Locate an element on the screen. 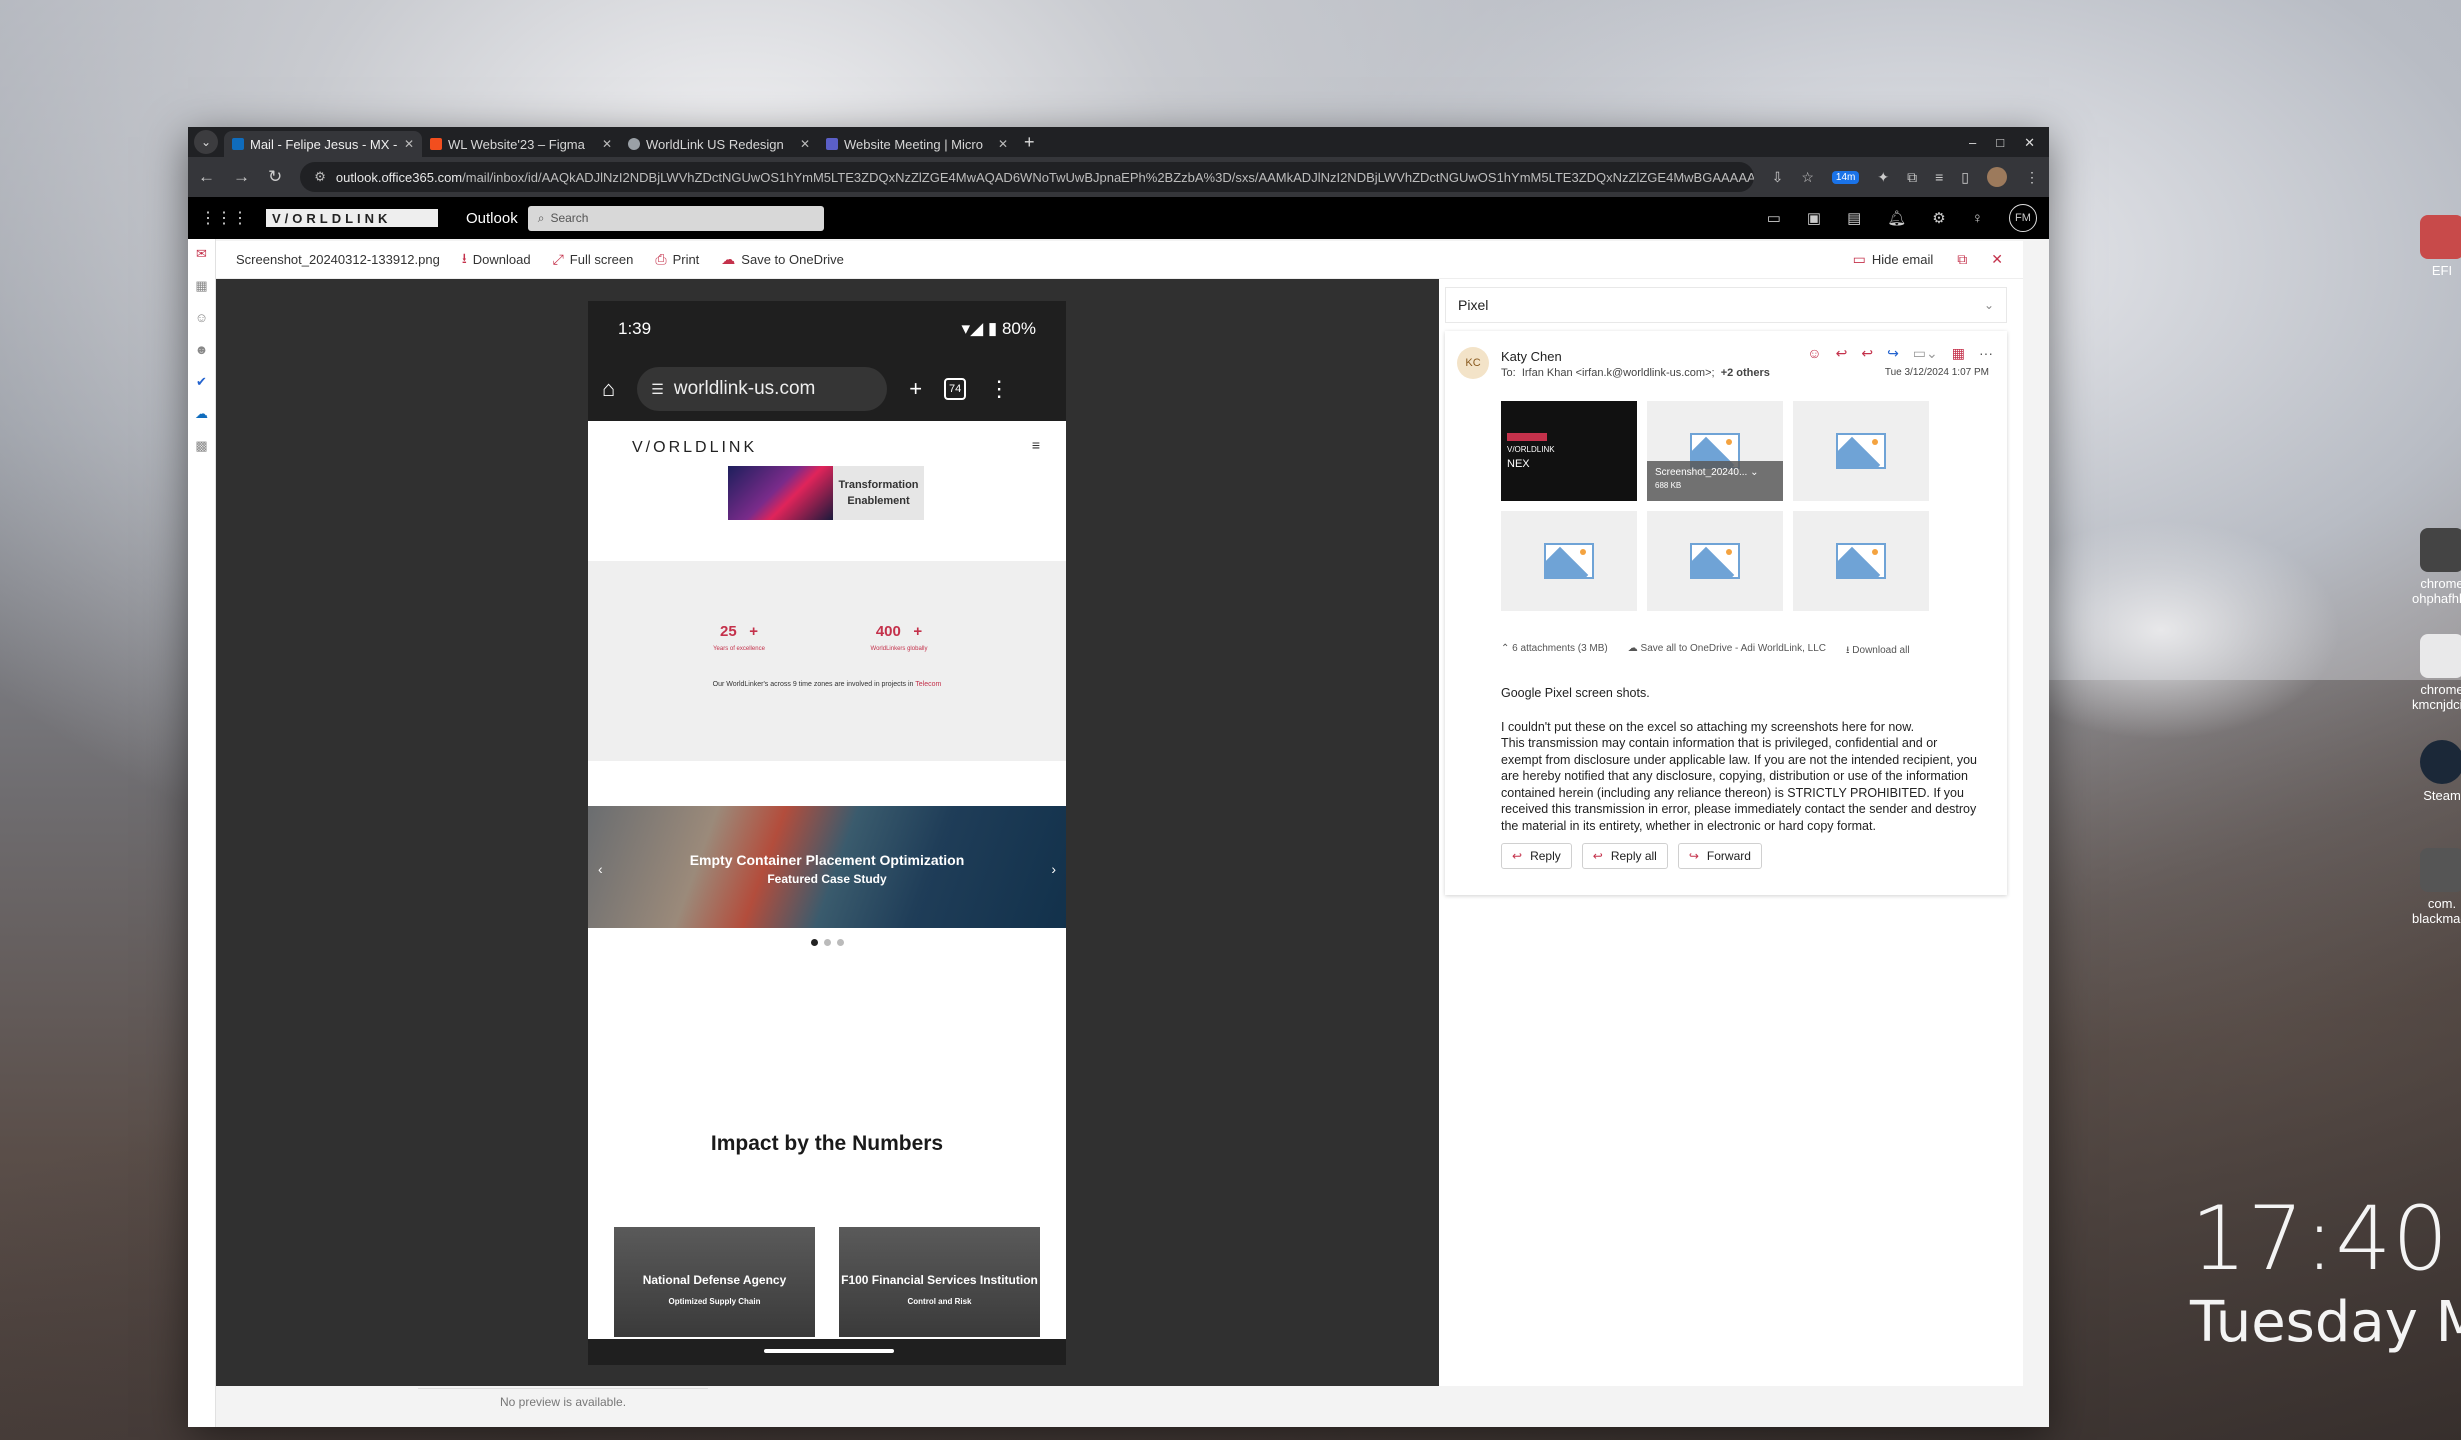  collapse-attachments: ⌃ 6 attachments (3 MB) is located at coordinates (1554, 651).